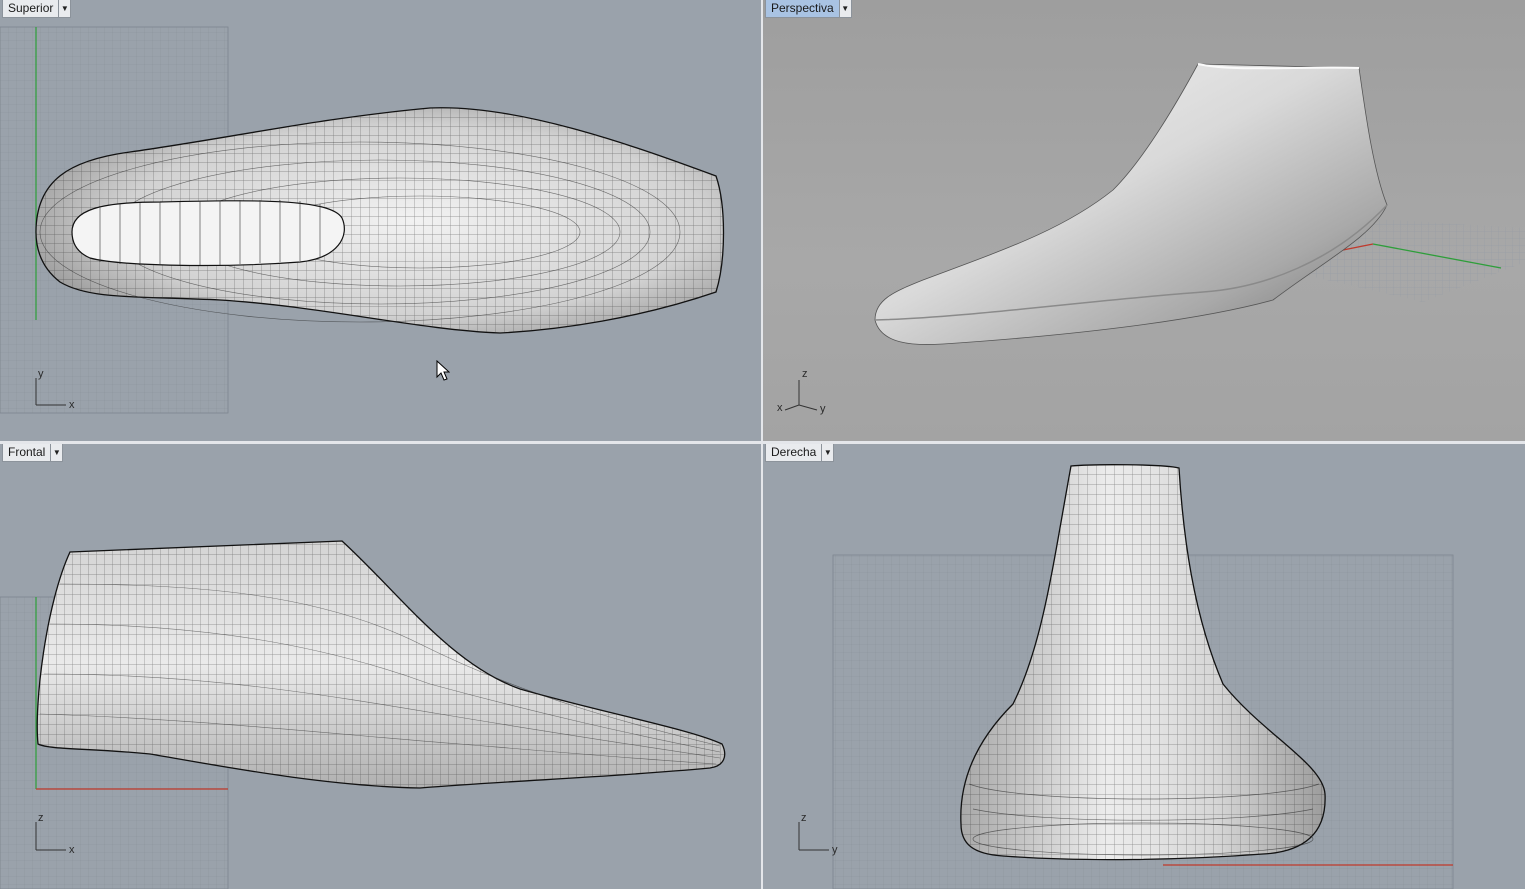 The height and width of the screenshot is (889, 1525). I want to click on heel-opening, so click(208, 233).